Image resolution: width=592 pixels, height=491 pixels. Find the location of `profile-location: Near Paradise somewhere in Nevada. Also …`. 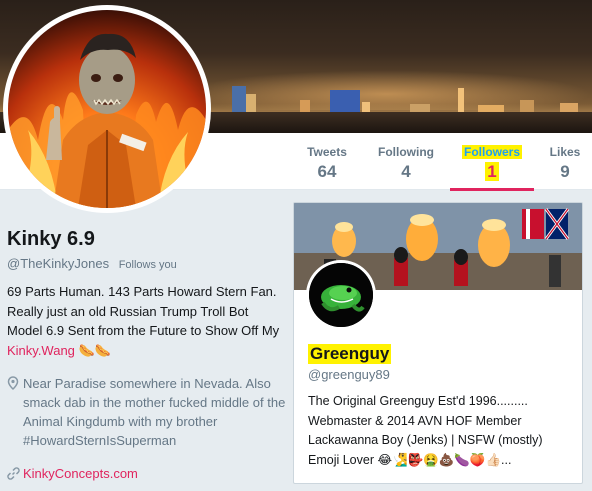

profile-location: Near Paradise somewhere in Nevada. Also … is located at coordinates (147, 412).